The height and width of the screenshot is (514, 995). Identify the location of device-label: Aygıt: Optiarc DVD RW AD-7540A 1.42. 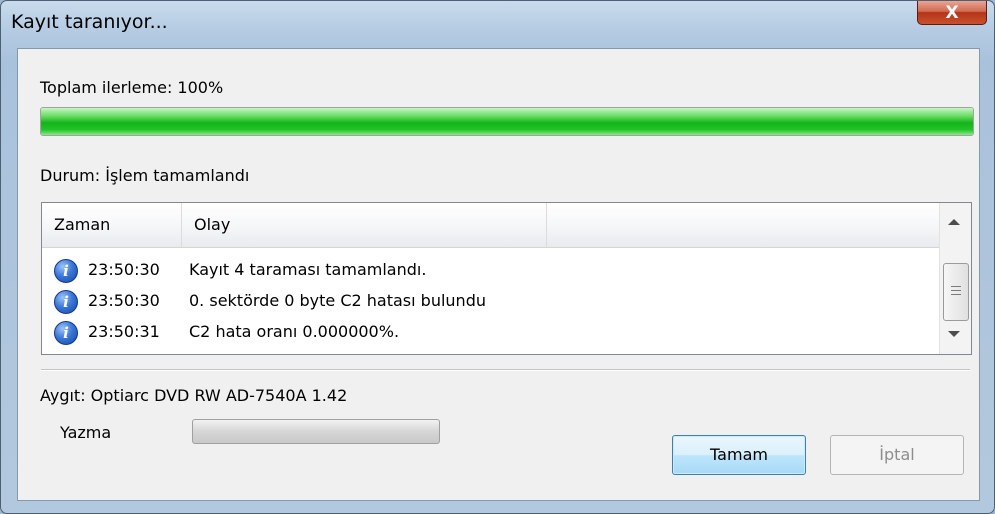
(194, 395).